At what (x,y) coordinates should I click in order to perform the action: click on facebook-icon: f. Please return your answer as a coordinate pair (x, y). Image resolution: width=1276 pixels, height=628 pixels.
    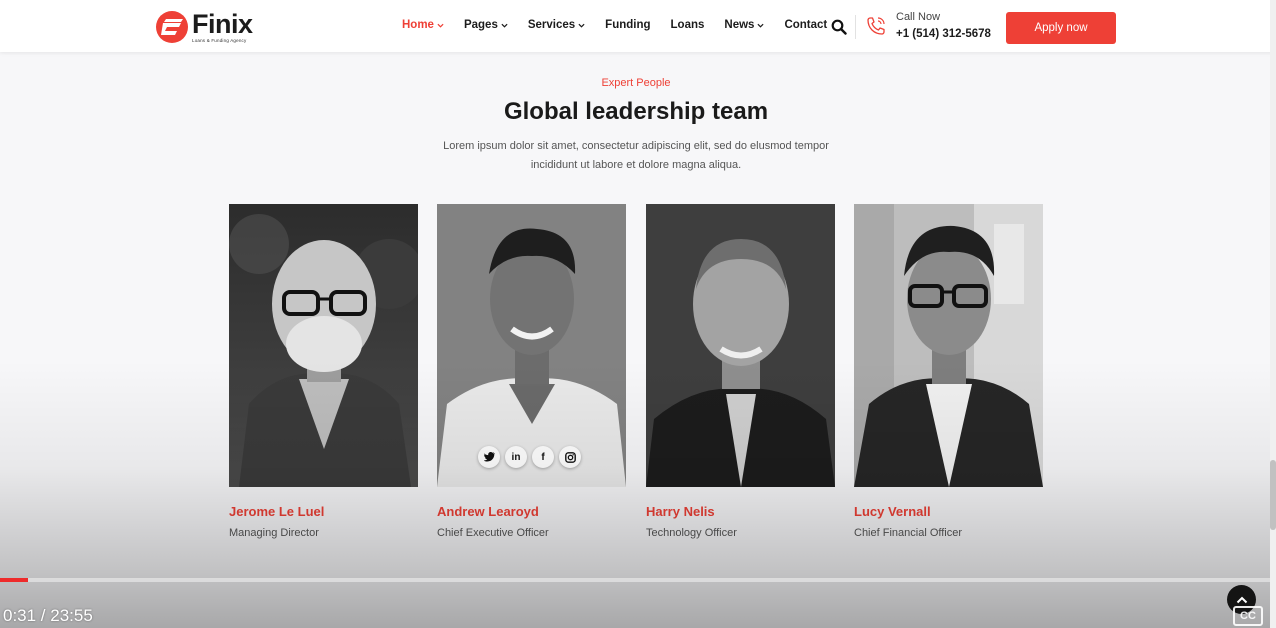
    Looking at the image, I should click on (543, 457).